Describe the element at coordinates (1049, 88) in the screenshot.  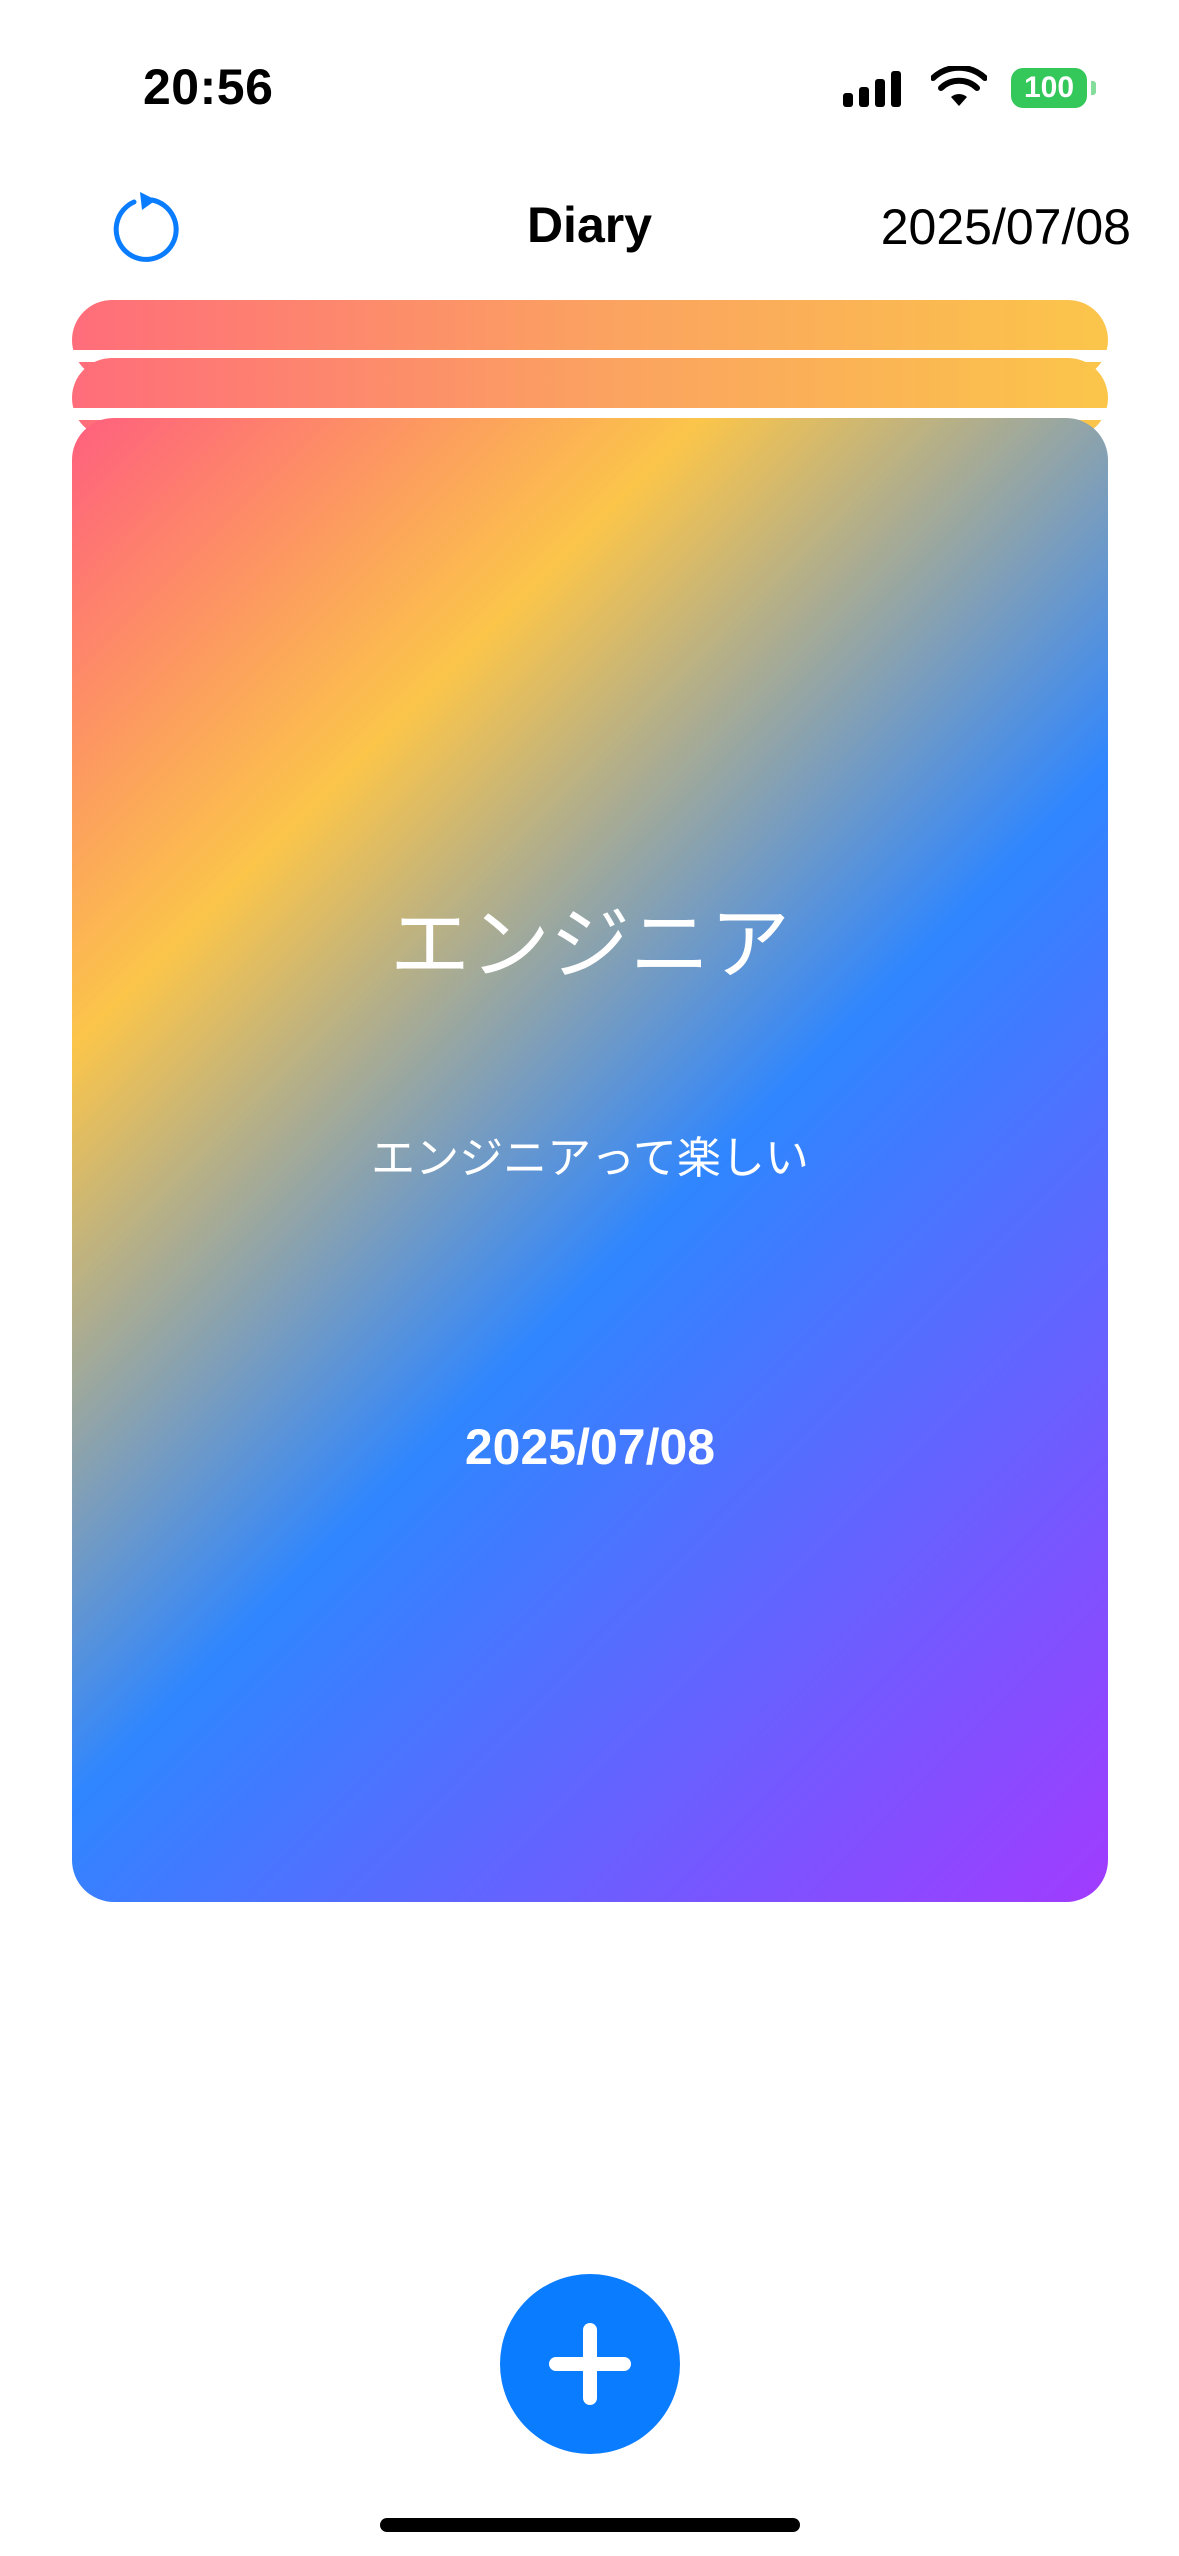
I see `battery-icon: 100` at that location.